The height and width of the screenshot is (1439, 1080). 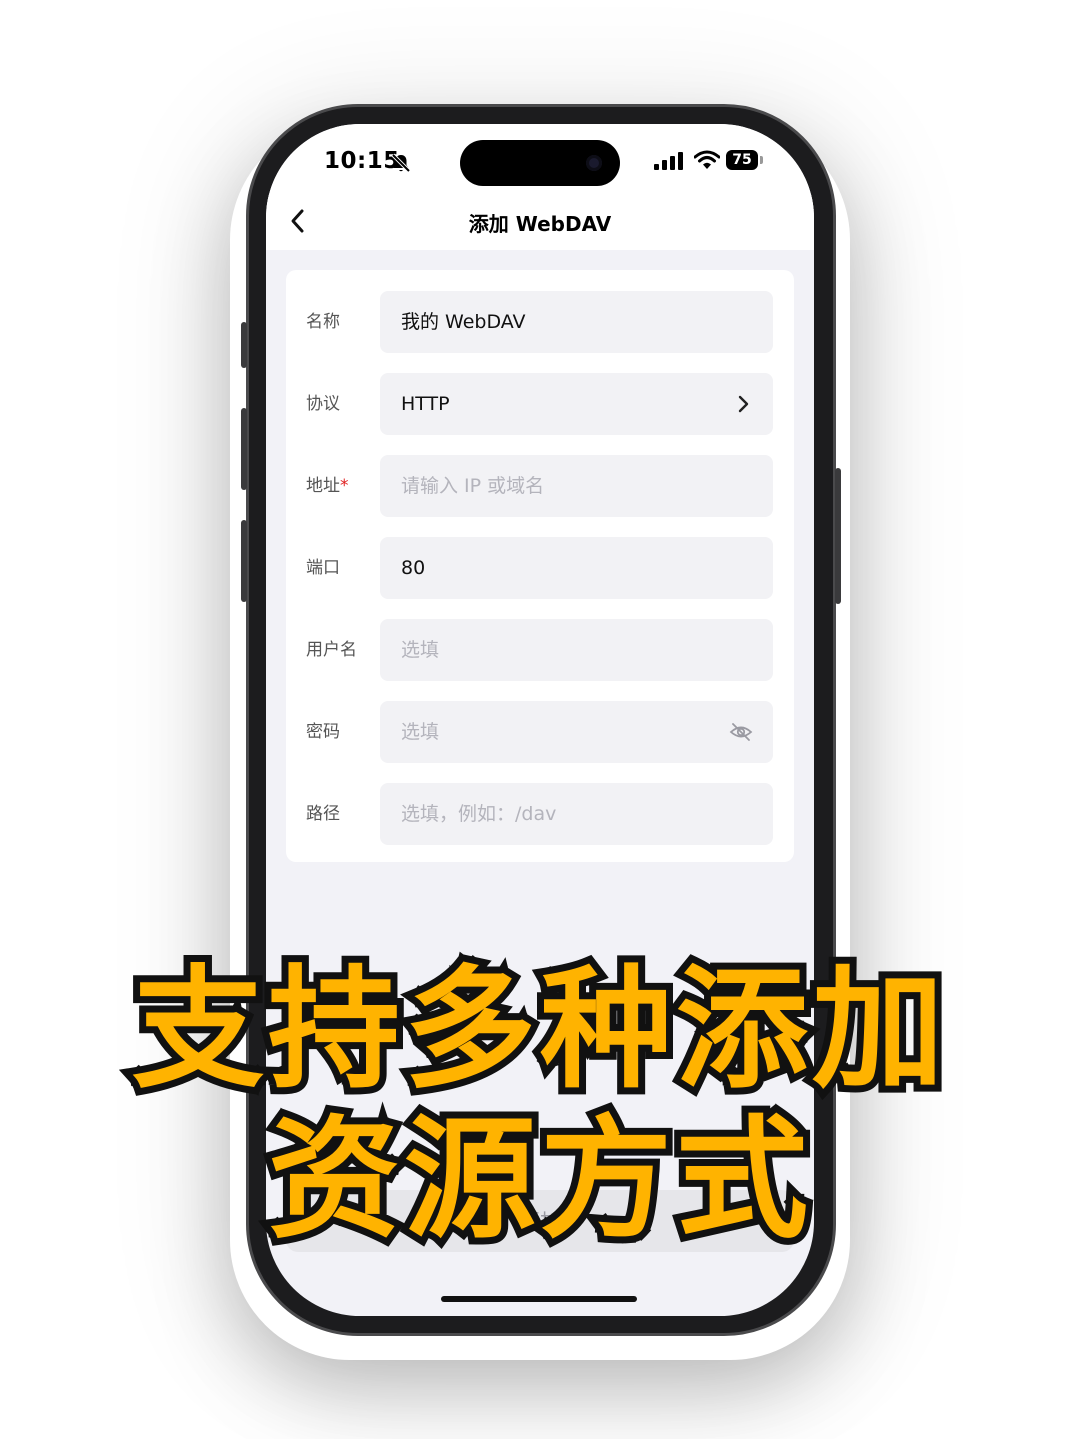 I want to click on home-indicator, so click(x=539, y=1299).